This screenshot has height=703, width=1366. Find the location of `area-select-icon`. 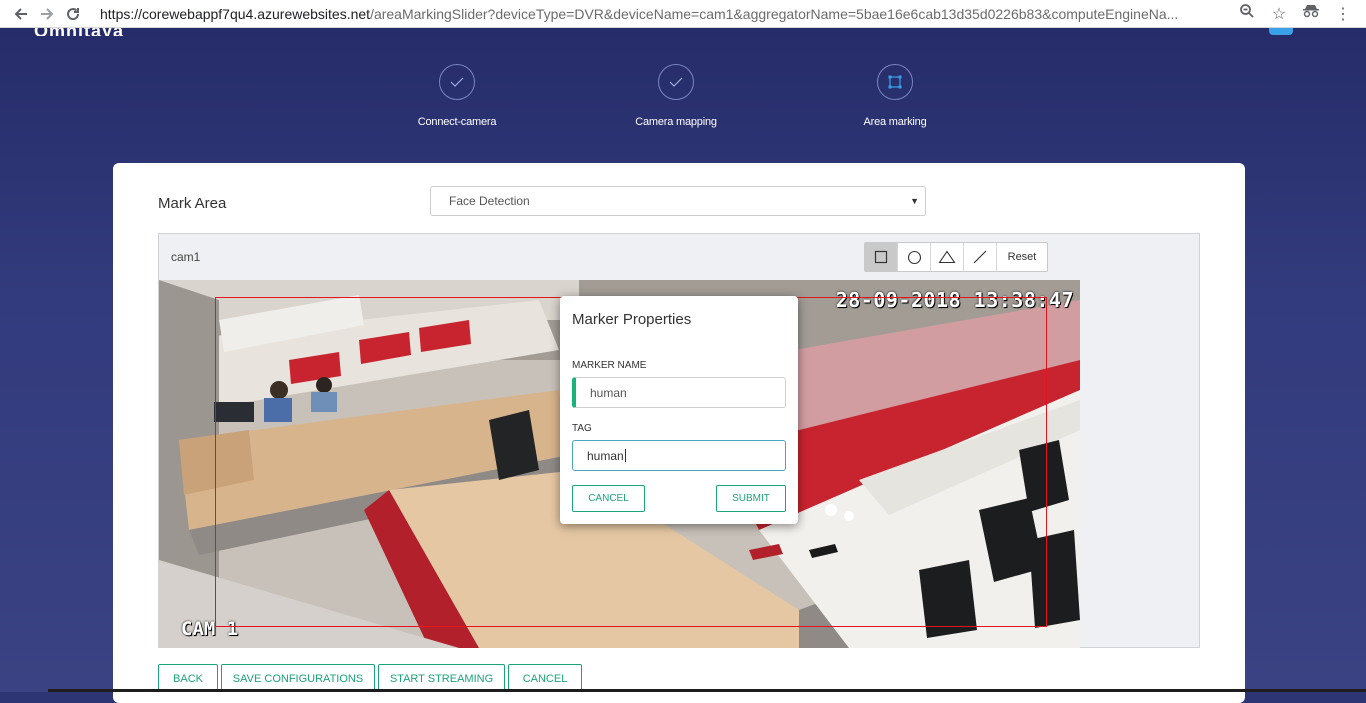

area-select-icon is located at coordinates (895, 82).